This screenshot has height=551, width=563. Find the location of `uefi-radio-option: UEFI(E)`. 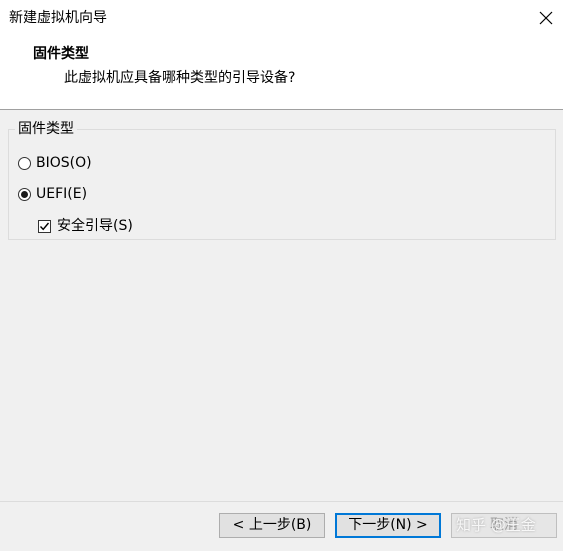

uefi-radio-option: UEFI(E) is located at coordinates (52, 194).